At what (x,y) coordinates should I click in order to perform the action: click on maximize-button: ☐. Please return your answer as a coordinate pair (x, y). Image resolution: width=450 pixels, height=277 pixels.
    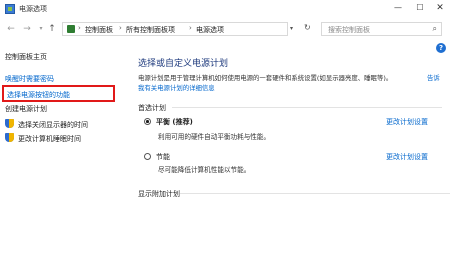
    Looking at the image, I should click on (420, 8).